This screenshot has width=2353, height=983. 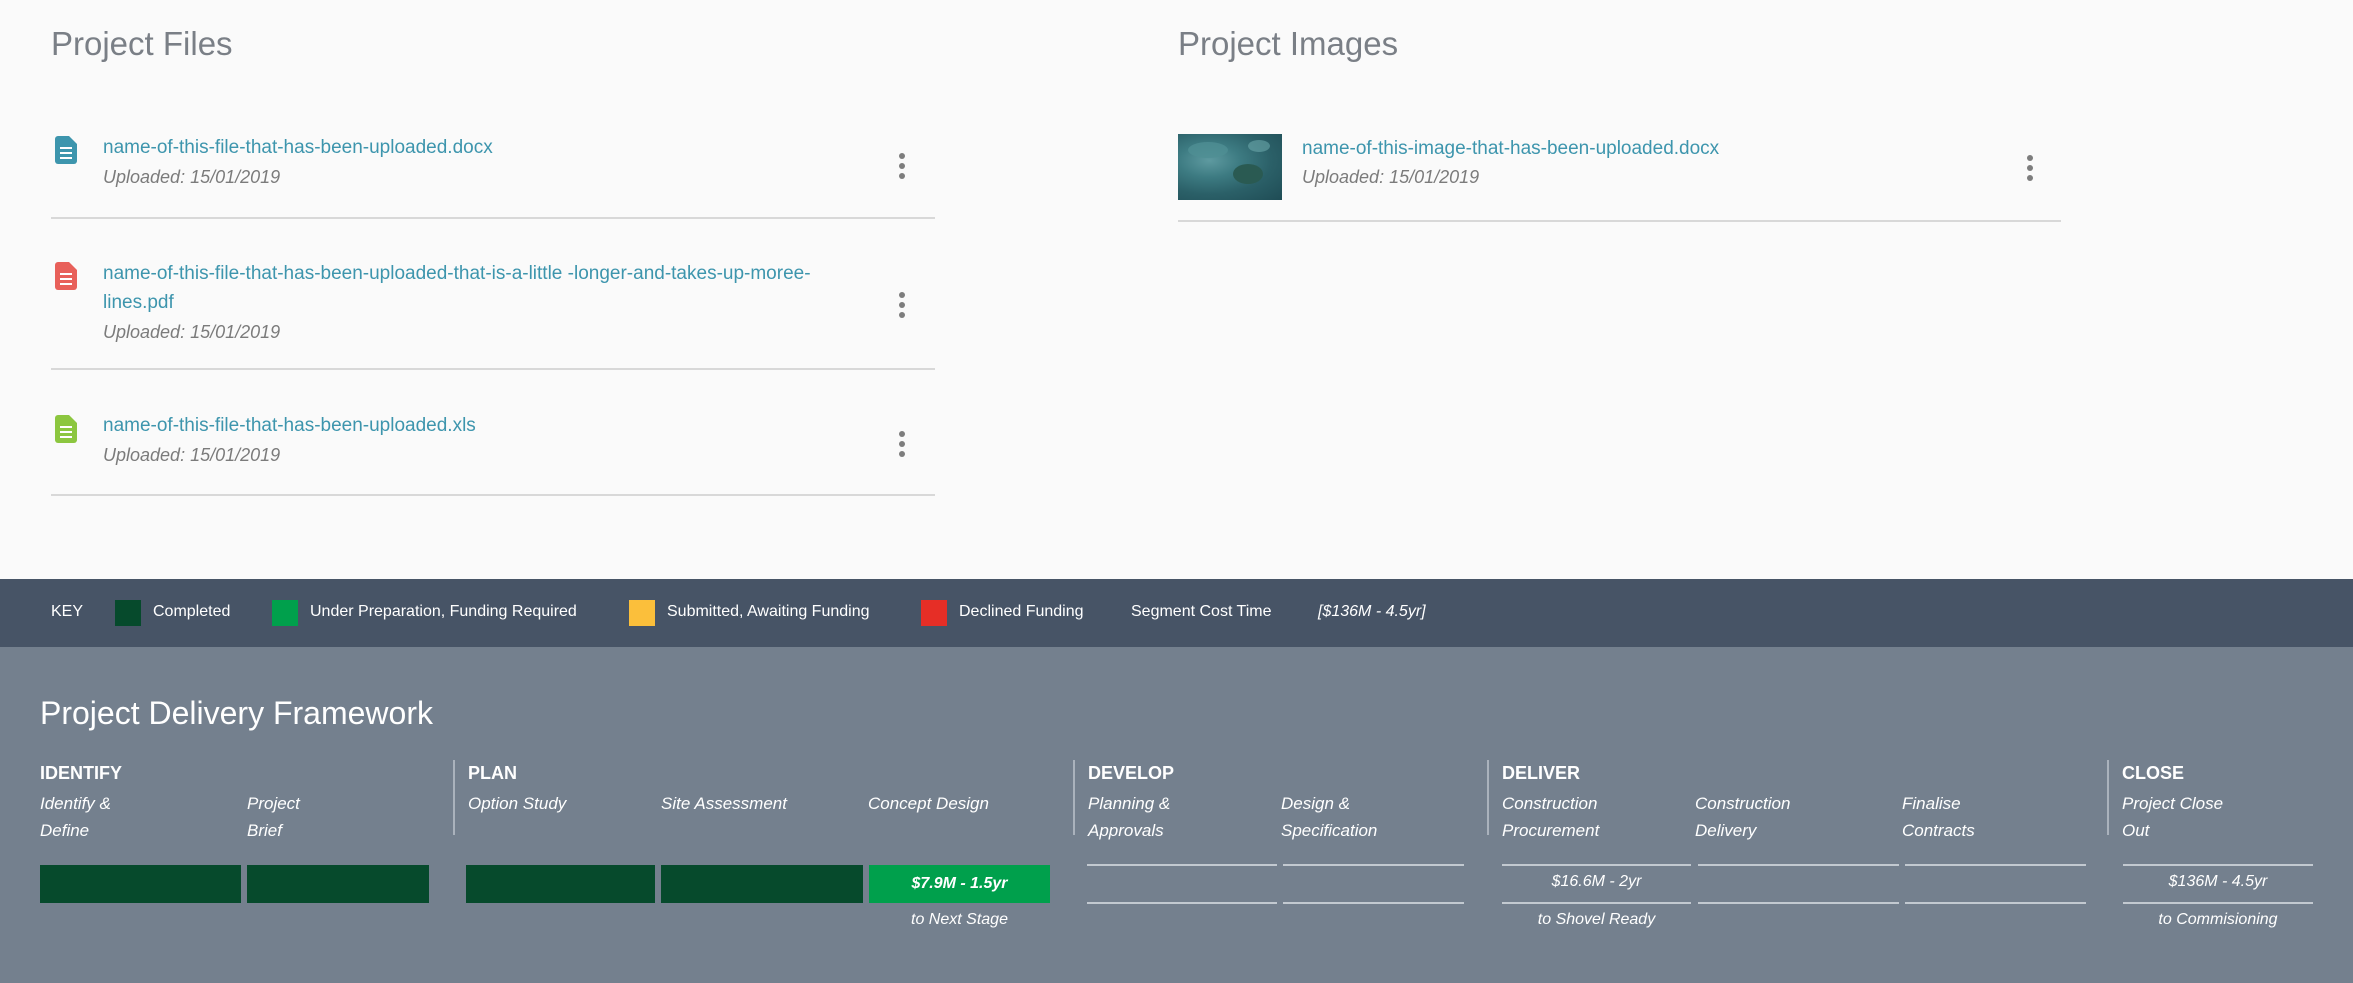 What do you see at coordinates (66, 429) in the screenshot?
I see `xls-file-icon` at bounding box center [66, 429].